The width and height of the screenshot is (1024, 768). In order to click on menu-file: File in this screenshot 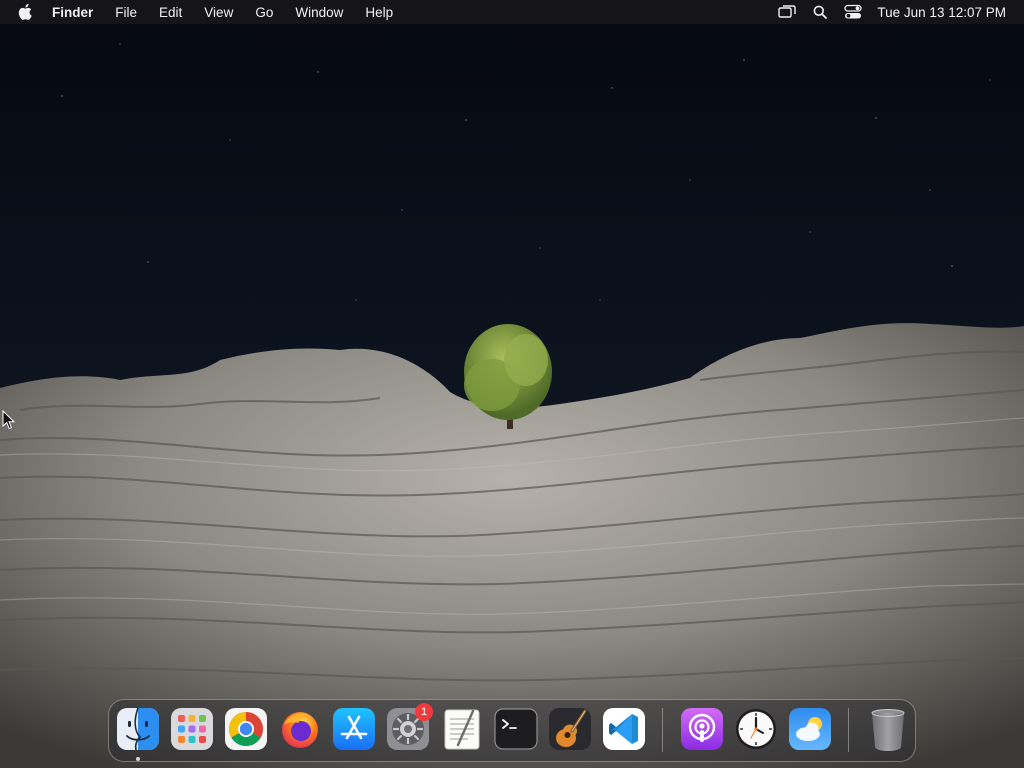, I will do `click(126, 12)`.